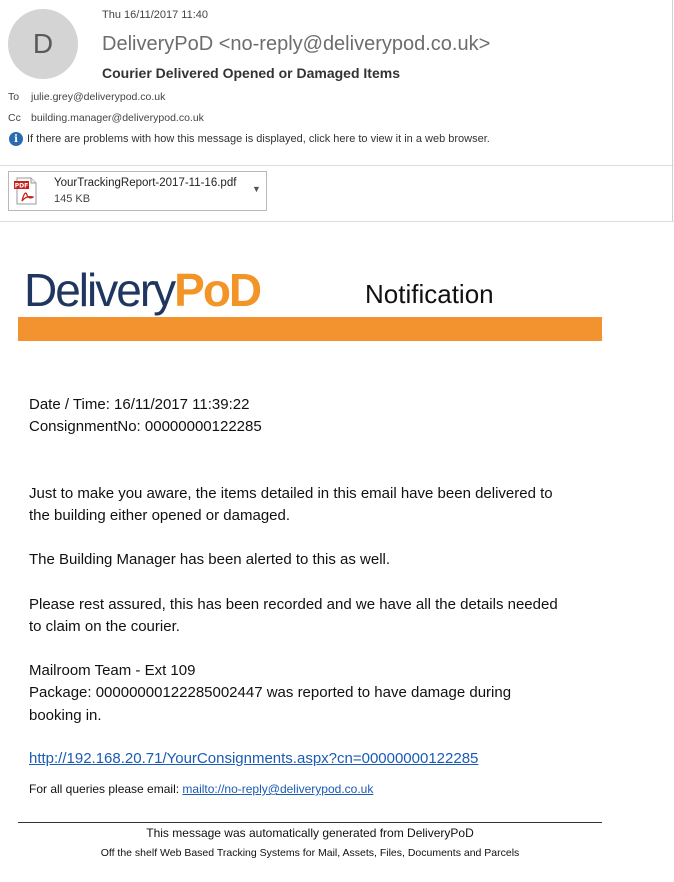 This screenshot has height=882, width=674. What do you see at coordinates (256, 189) in the screenshot?
I see `chevron-down-icon: ▼` at bounding box center [256, 189].